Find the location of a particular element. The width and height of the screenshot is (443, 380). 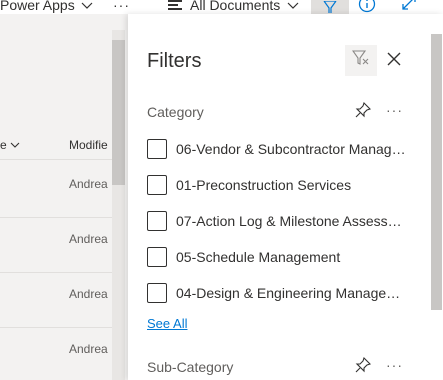

category-filter-label: 04-Design & Engineering Management is located at coordinates (292, 293).